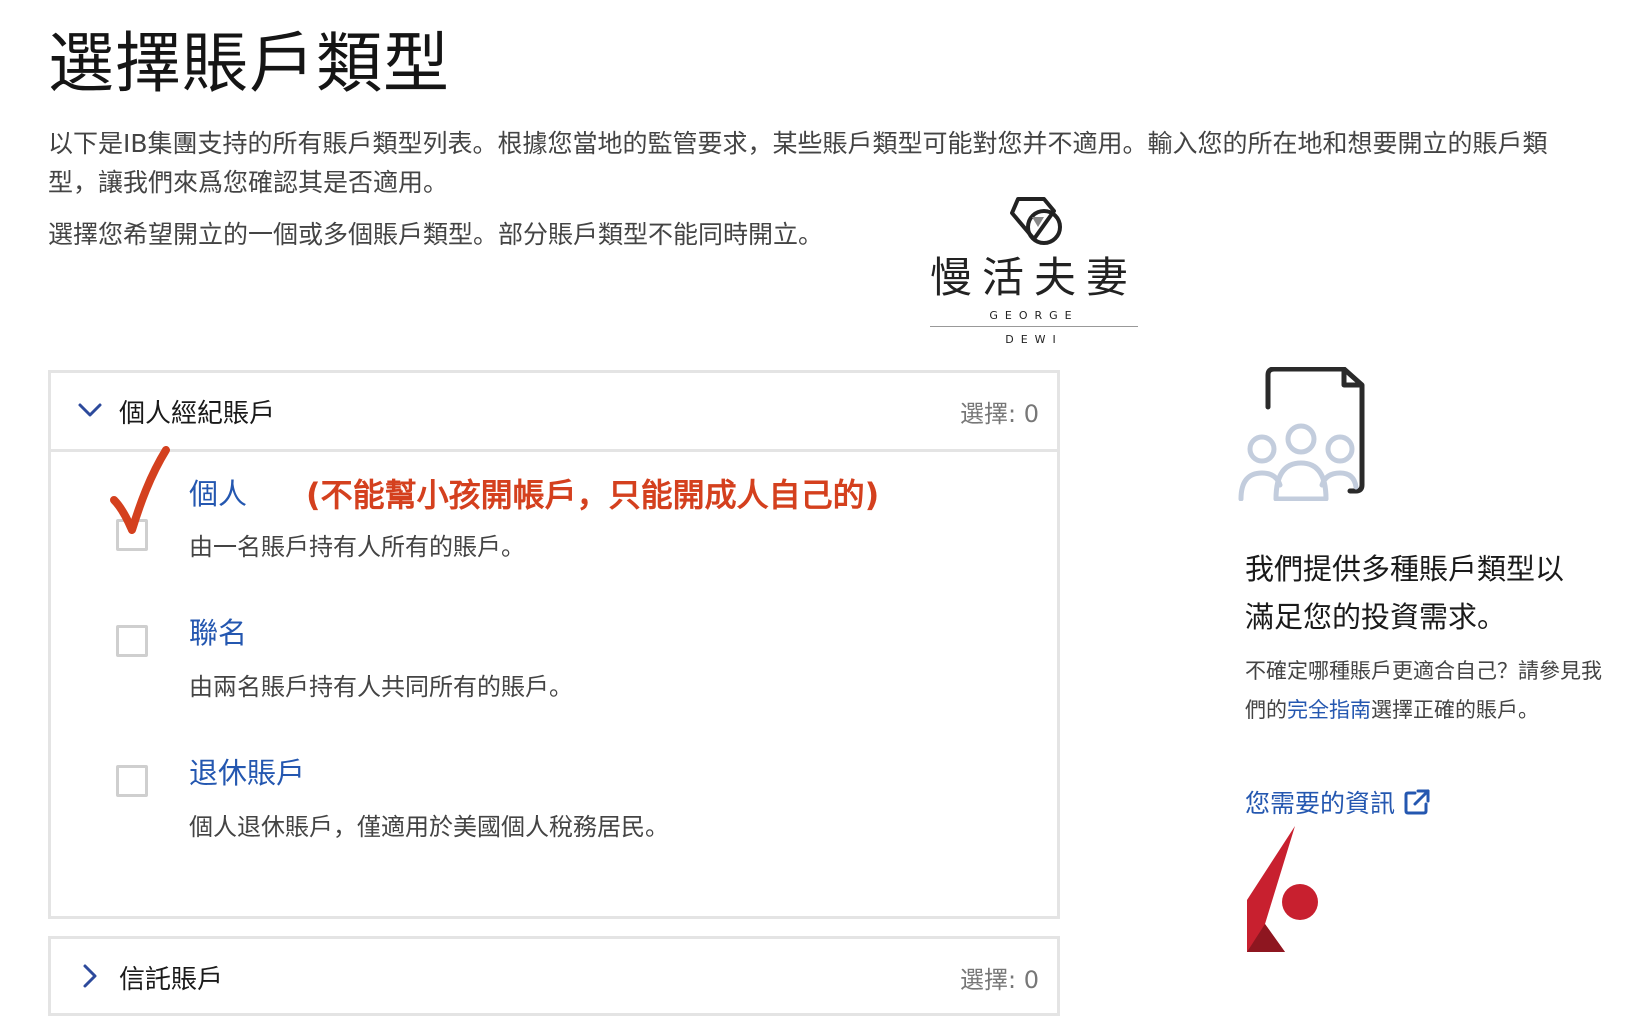  Describe the element at coordinates (593, 495) in the screenshot. I see `annotation-note: (不能幫小孩開帳戶，只能開成人自己的)` at that location.